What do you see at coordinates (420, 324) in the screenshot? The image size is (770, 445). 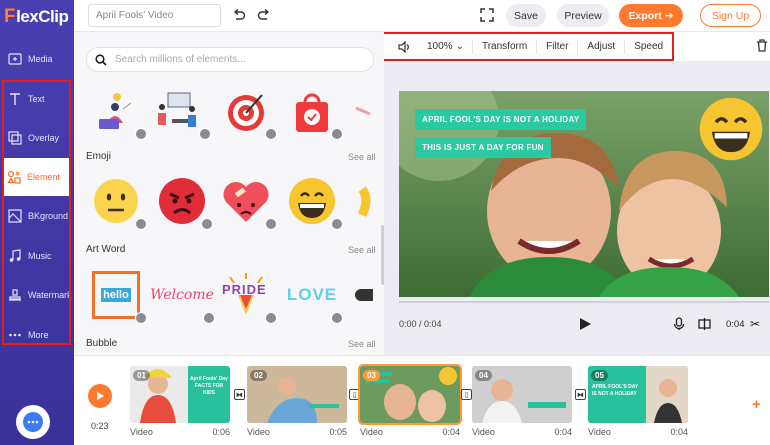 I see `time-display: 0:00 / 0:04` at bounding box center [420, 324].